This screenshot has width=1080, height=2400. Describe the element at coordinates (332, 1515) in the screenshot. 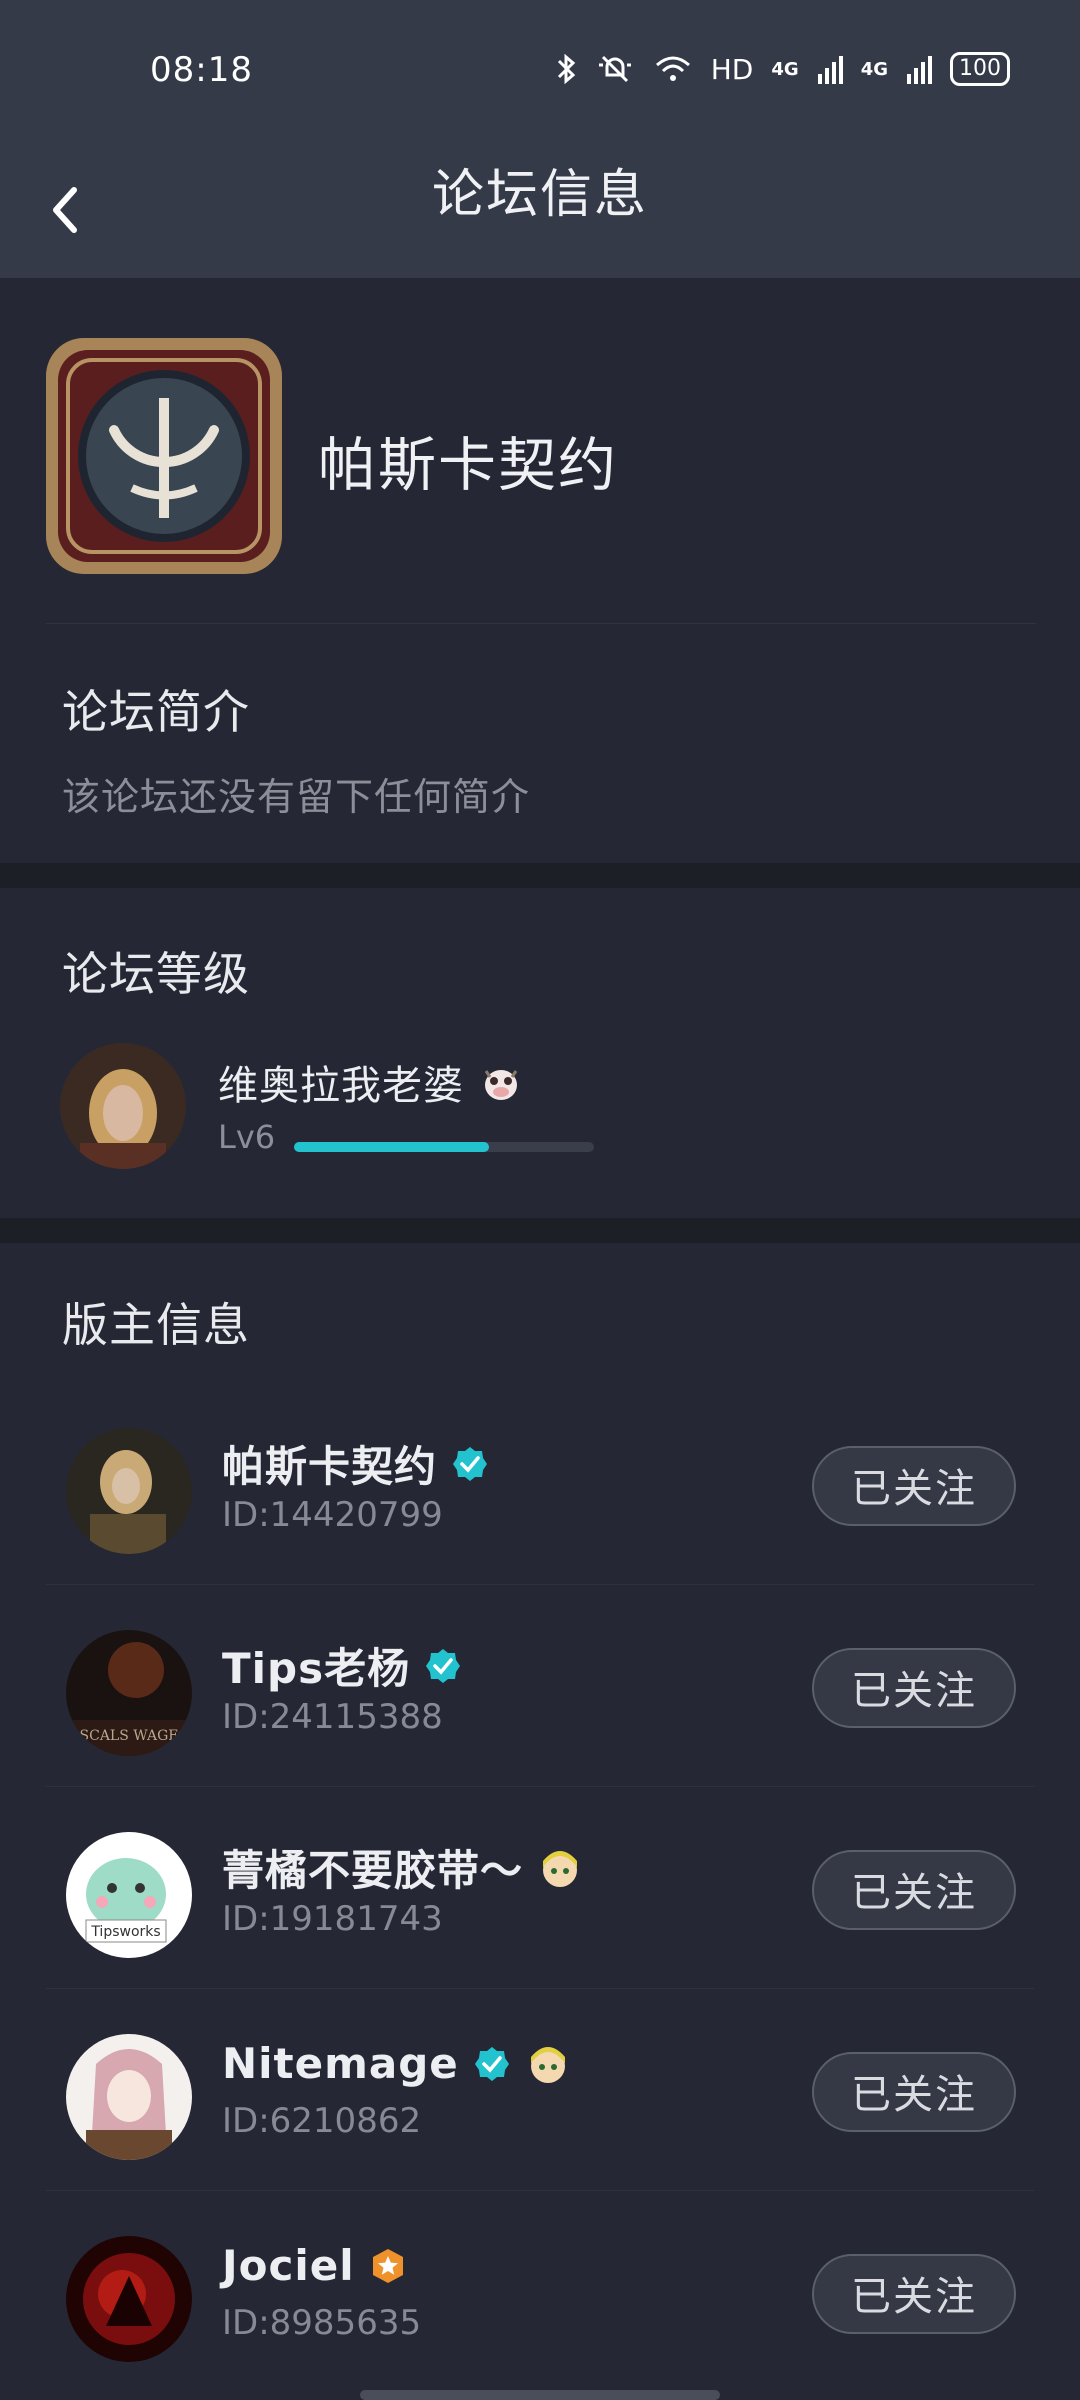

I see `moderator-id: ID:14420799` at that location.